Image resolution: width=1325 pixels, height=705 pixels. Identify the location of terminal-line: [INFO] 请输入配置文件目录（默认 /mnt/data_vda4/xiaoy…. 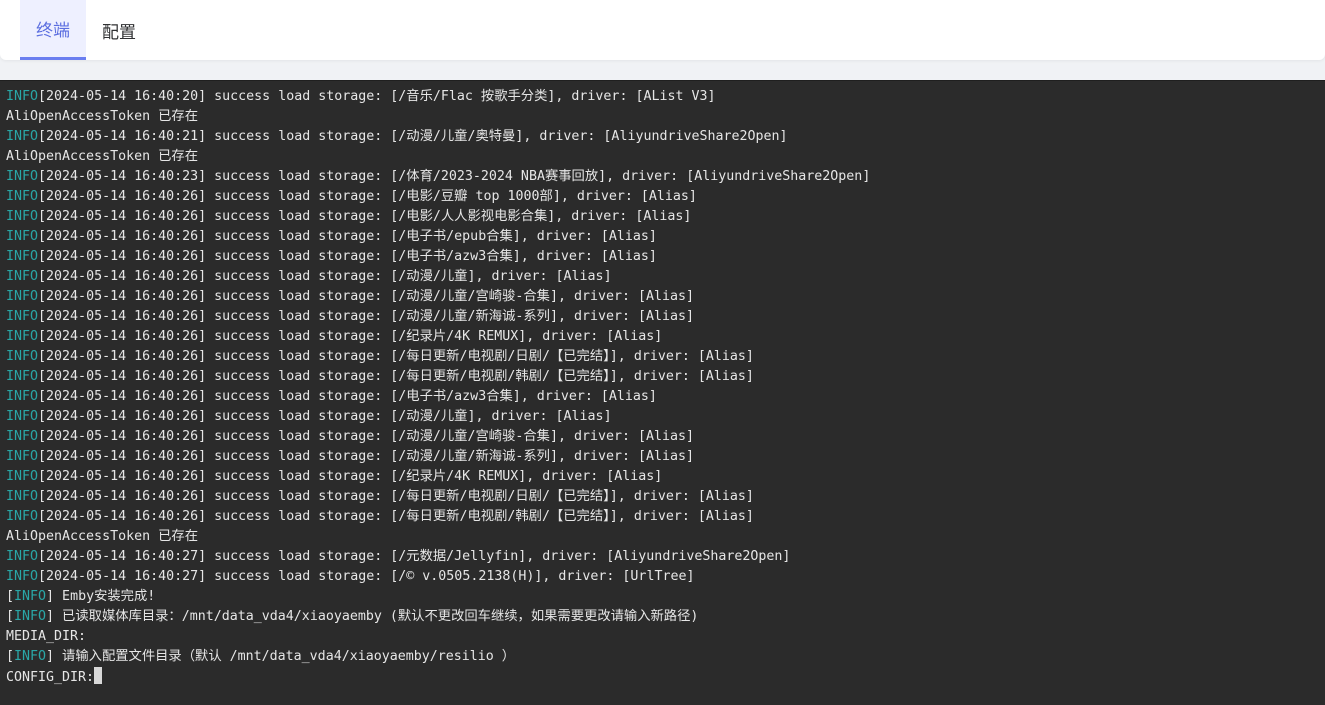
(665, 657).